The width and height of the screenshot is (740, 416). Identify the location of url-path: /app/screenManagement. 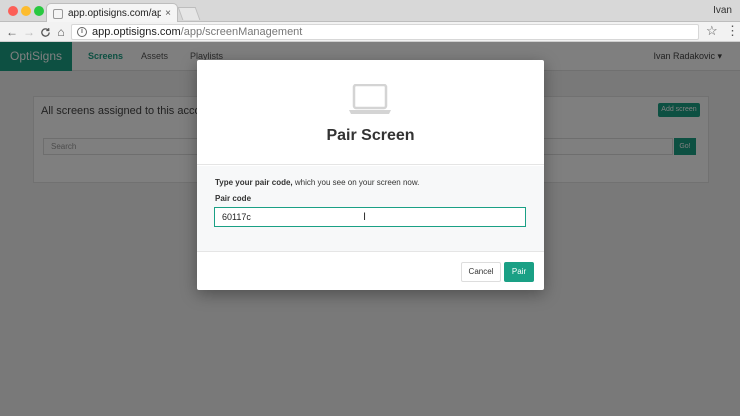
(241, 32).